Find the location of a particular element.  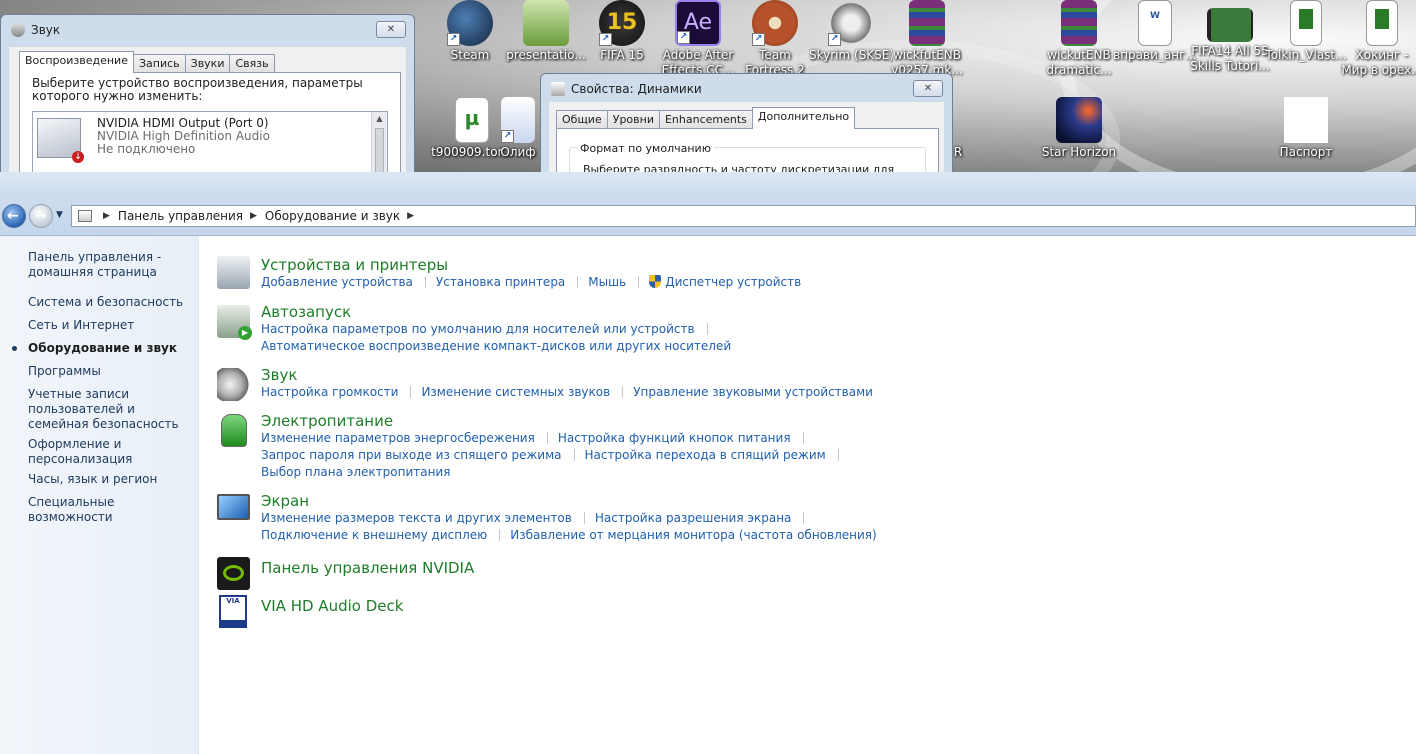

sidebar-item-clock-language: Часы, язык и регион is located at coordinates (110, 479).